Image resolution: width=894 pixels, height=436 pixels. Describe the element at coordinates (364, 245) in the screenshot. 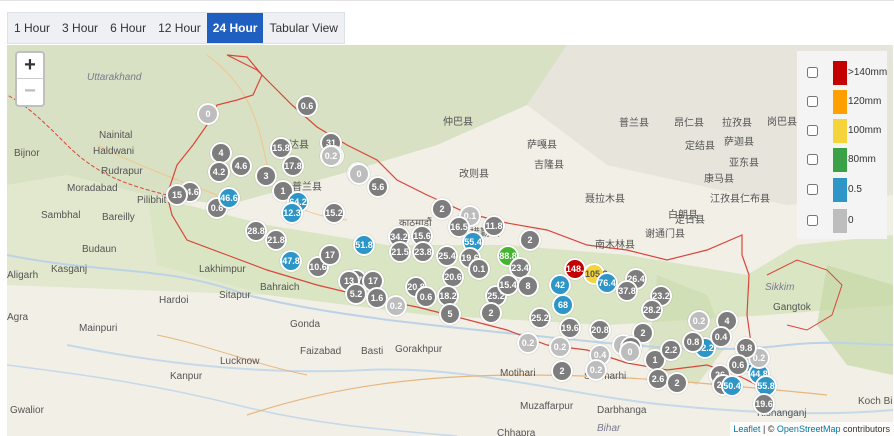

I see `rain-station-marker: 51.8` at that location.